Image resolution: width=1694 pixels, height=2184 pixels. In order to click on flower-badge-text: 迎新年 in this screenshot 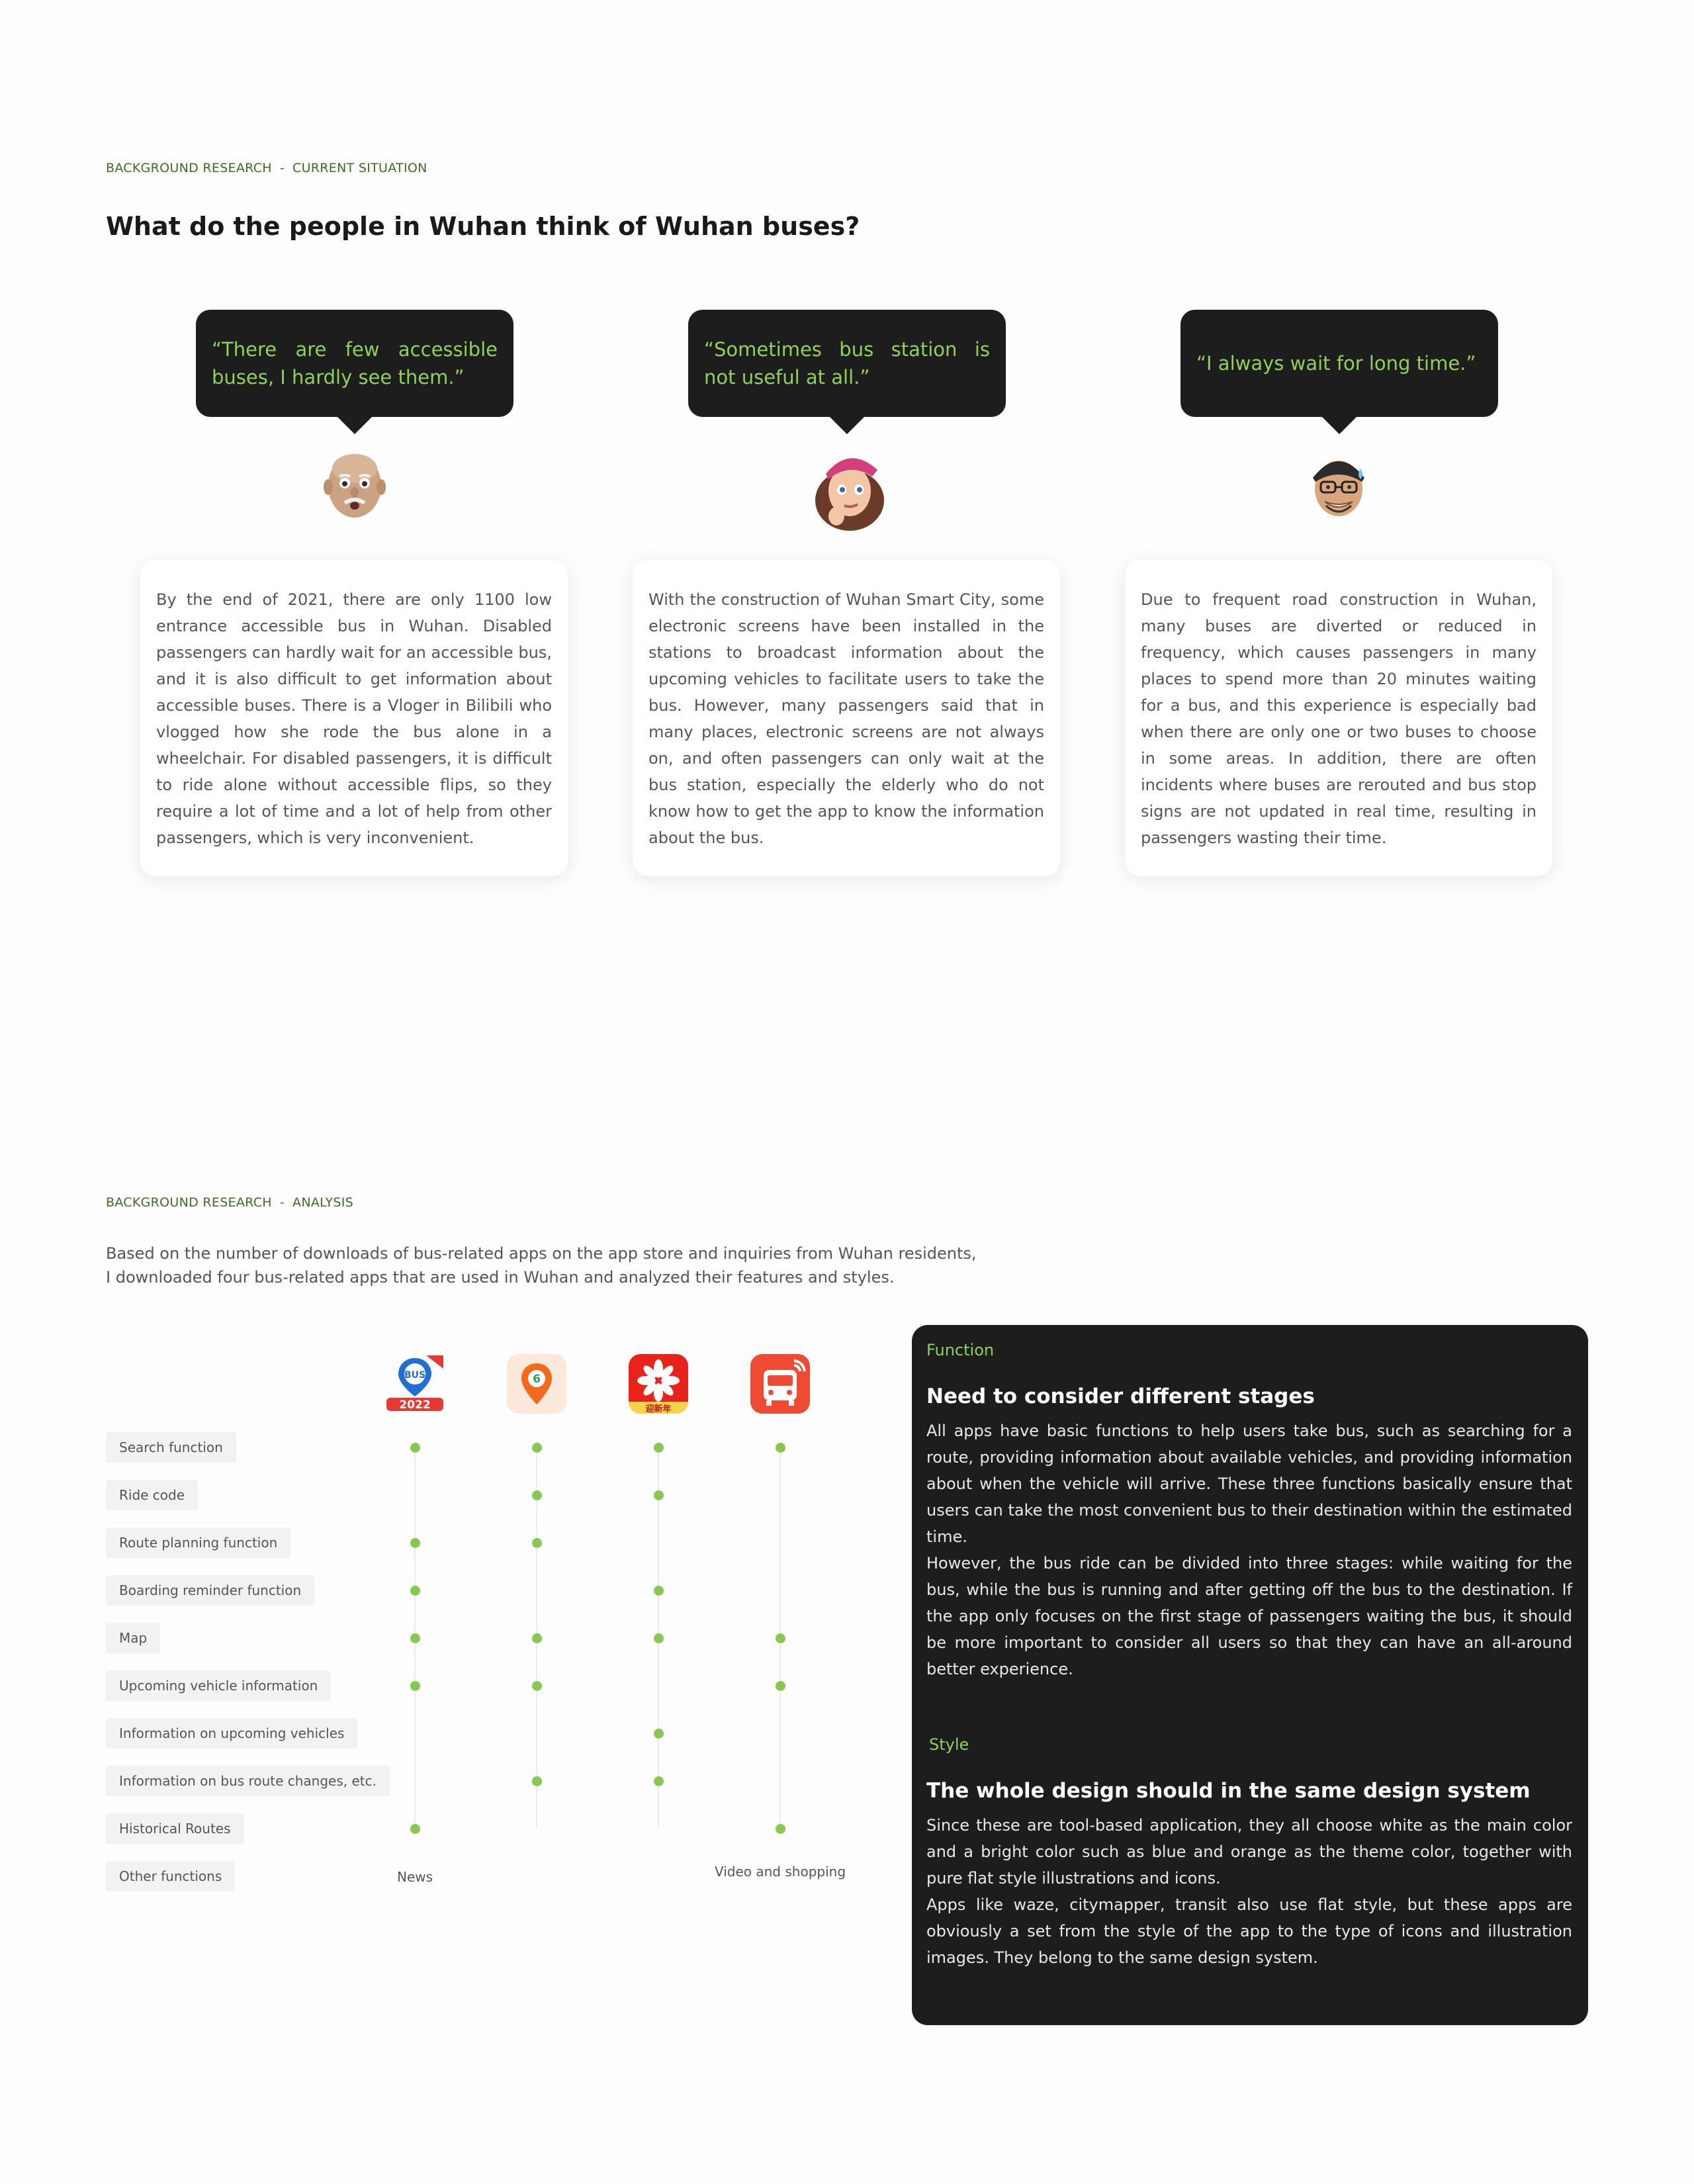, I will do `click(658, 1409)`.